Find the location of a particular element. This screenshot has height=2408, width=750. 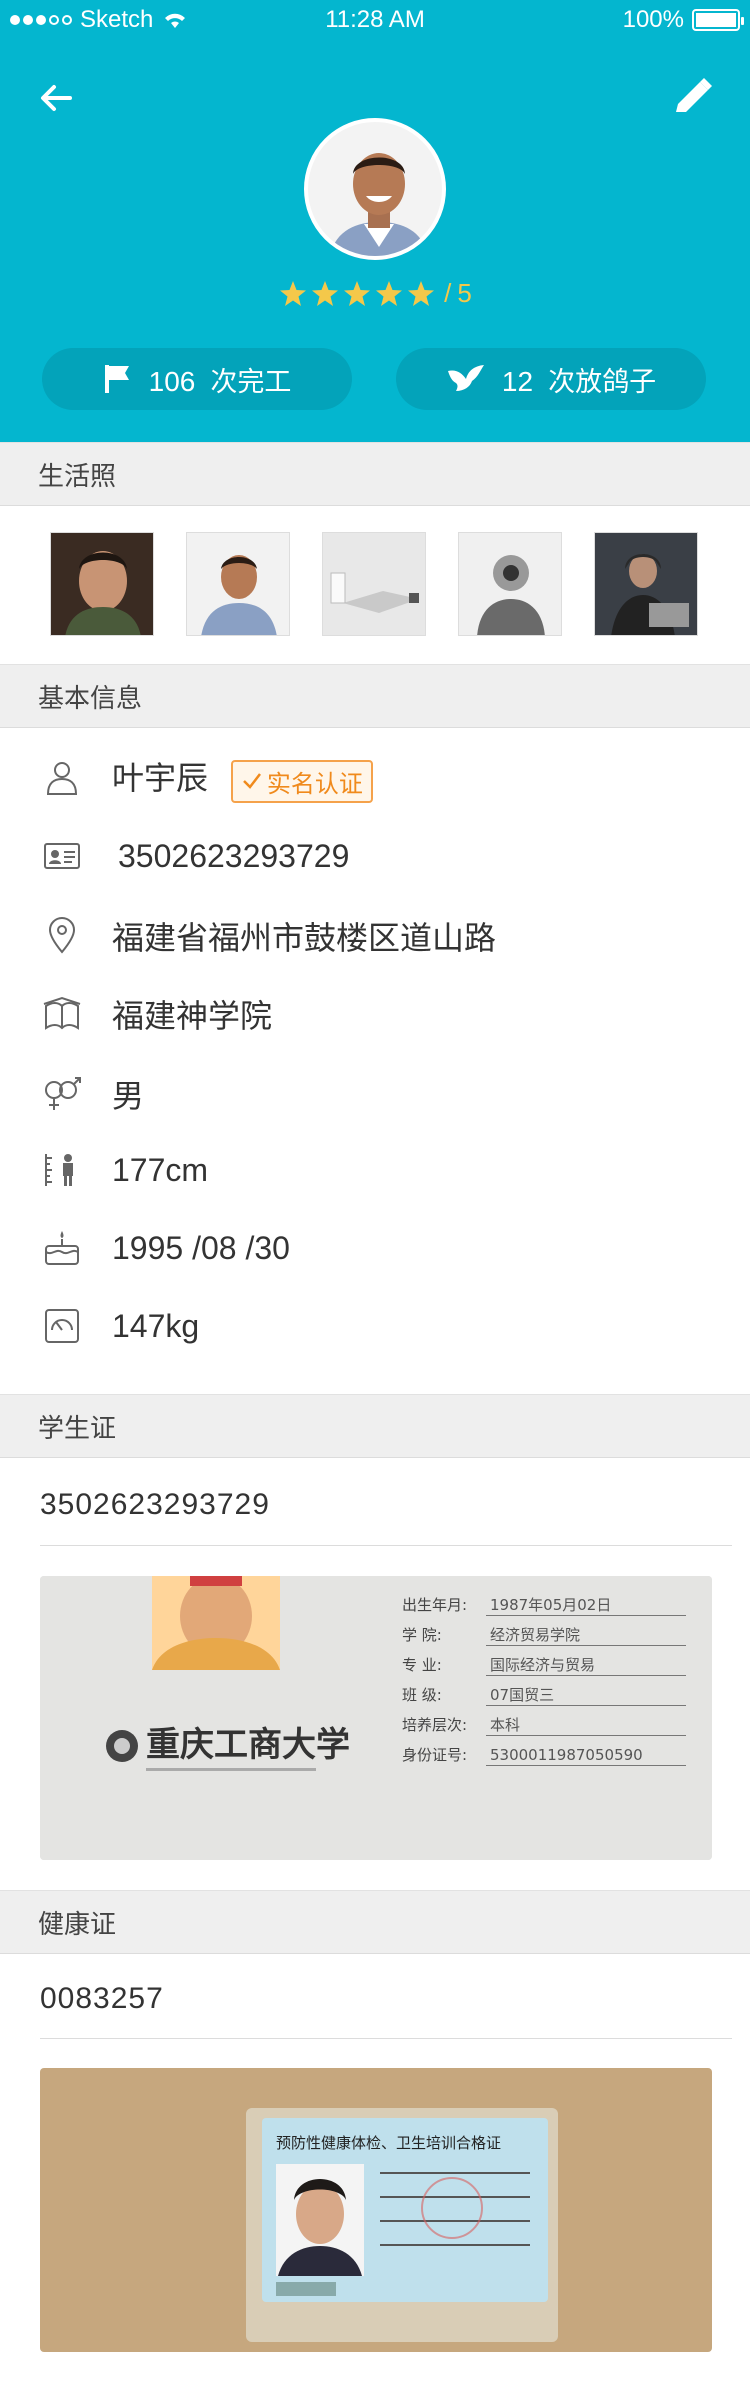

health-card-header-text: 预防性健康体检、卫生培训合格证 is located at coordinates (388, 2143).